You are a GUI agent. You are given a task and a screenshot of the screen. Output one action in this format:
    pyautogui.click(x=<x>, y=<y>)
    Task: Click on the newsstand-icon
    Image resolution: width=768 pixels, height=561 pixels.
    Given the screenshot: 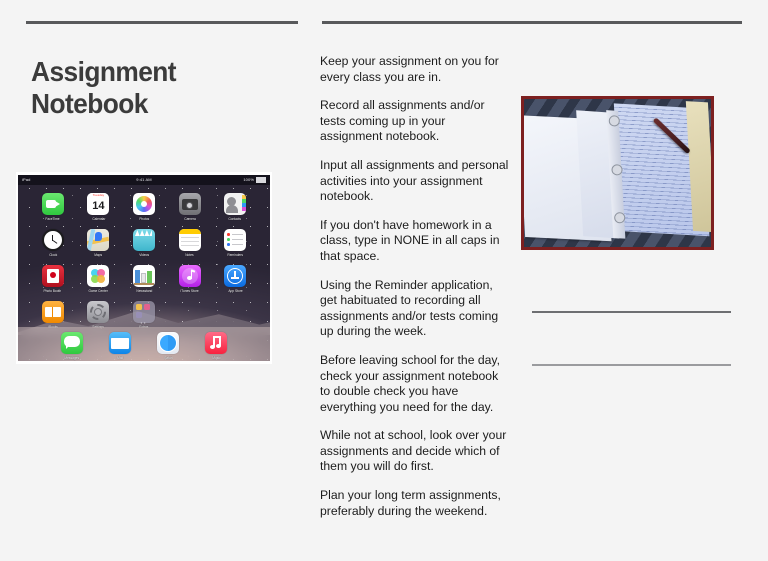 What is the action you would take?
    pyautogui.click(x=143, y=276)
    